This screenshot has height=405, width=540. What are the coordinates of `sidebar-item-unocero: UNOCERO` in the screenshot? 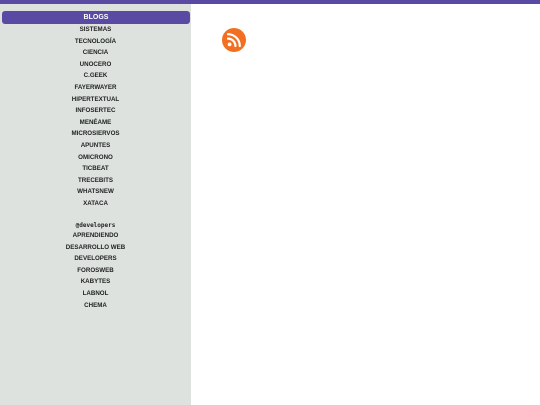 It's located at (95, 65).